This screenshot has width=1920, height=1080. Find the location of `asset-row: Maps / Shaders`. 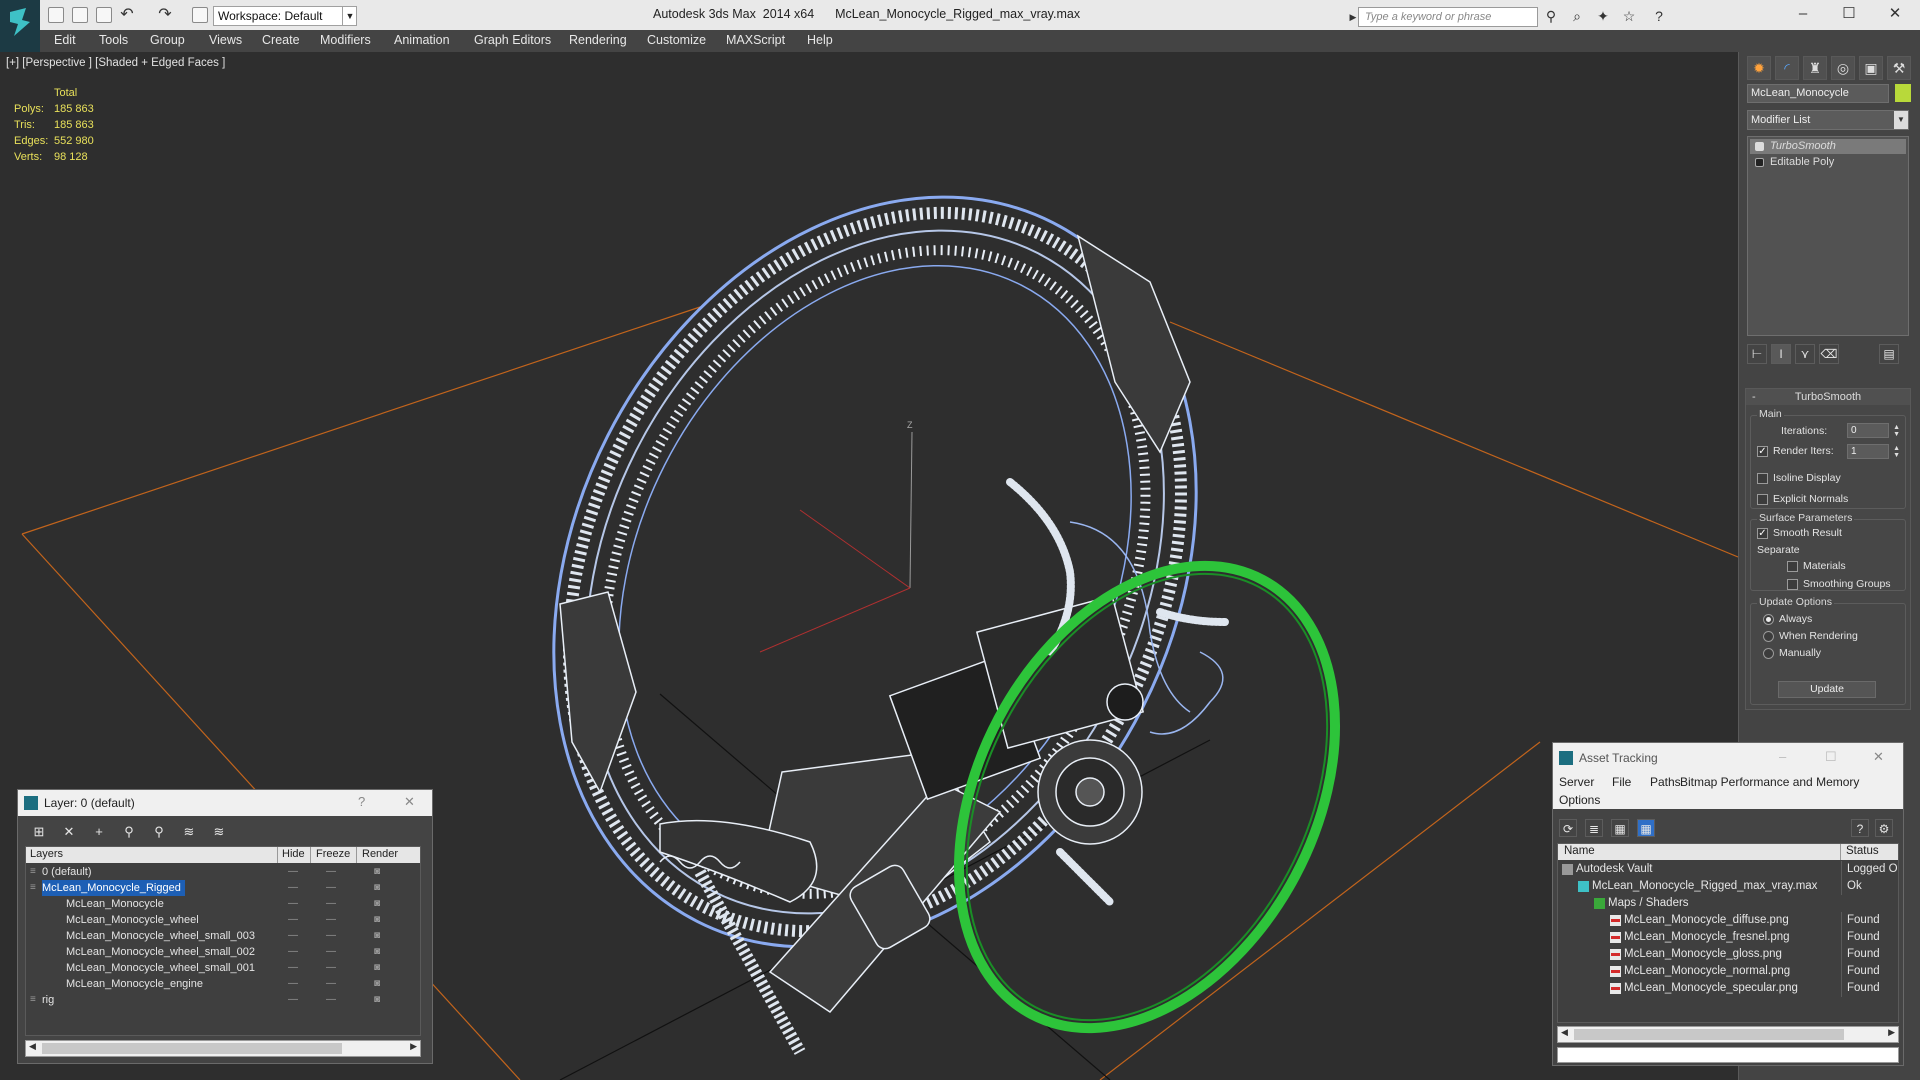

asset-row: Maps / Shaders is located at coordinates (1728, 903).